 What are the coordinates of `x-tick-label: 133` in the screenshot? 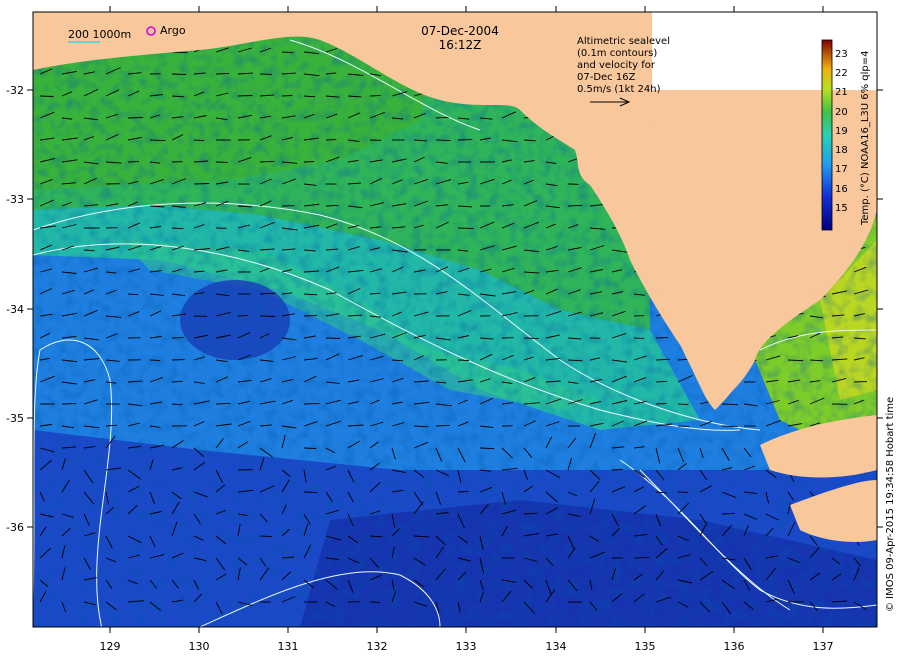 It's located at (466, 646).